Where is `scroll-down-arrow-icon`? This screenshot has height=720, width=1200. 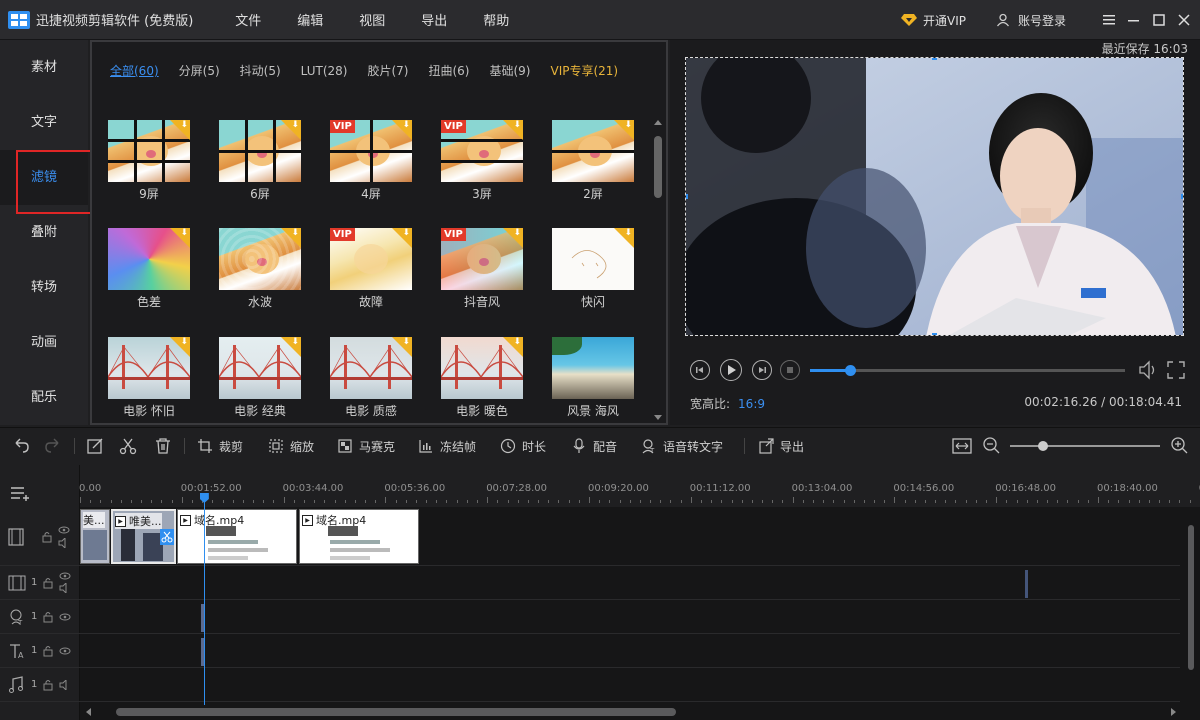
scroll-down-arrow-icon is located at coordinates (658, 417).